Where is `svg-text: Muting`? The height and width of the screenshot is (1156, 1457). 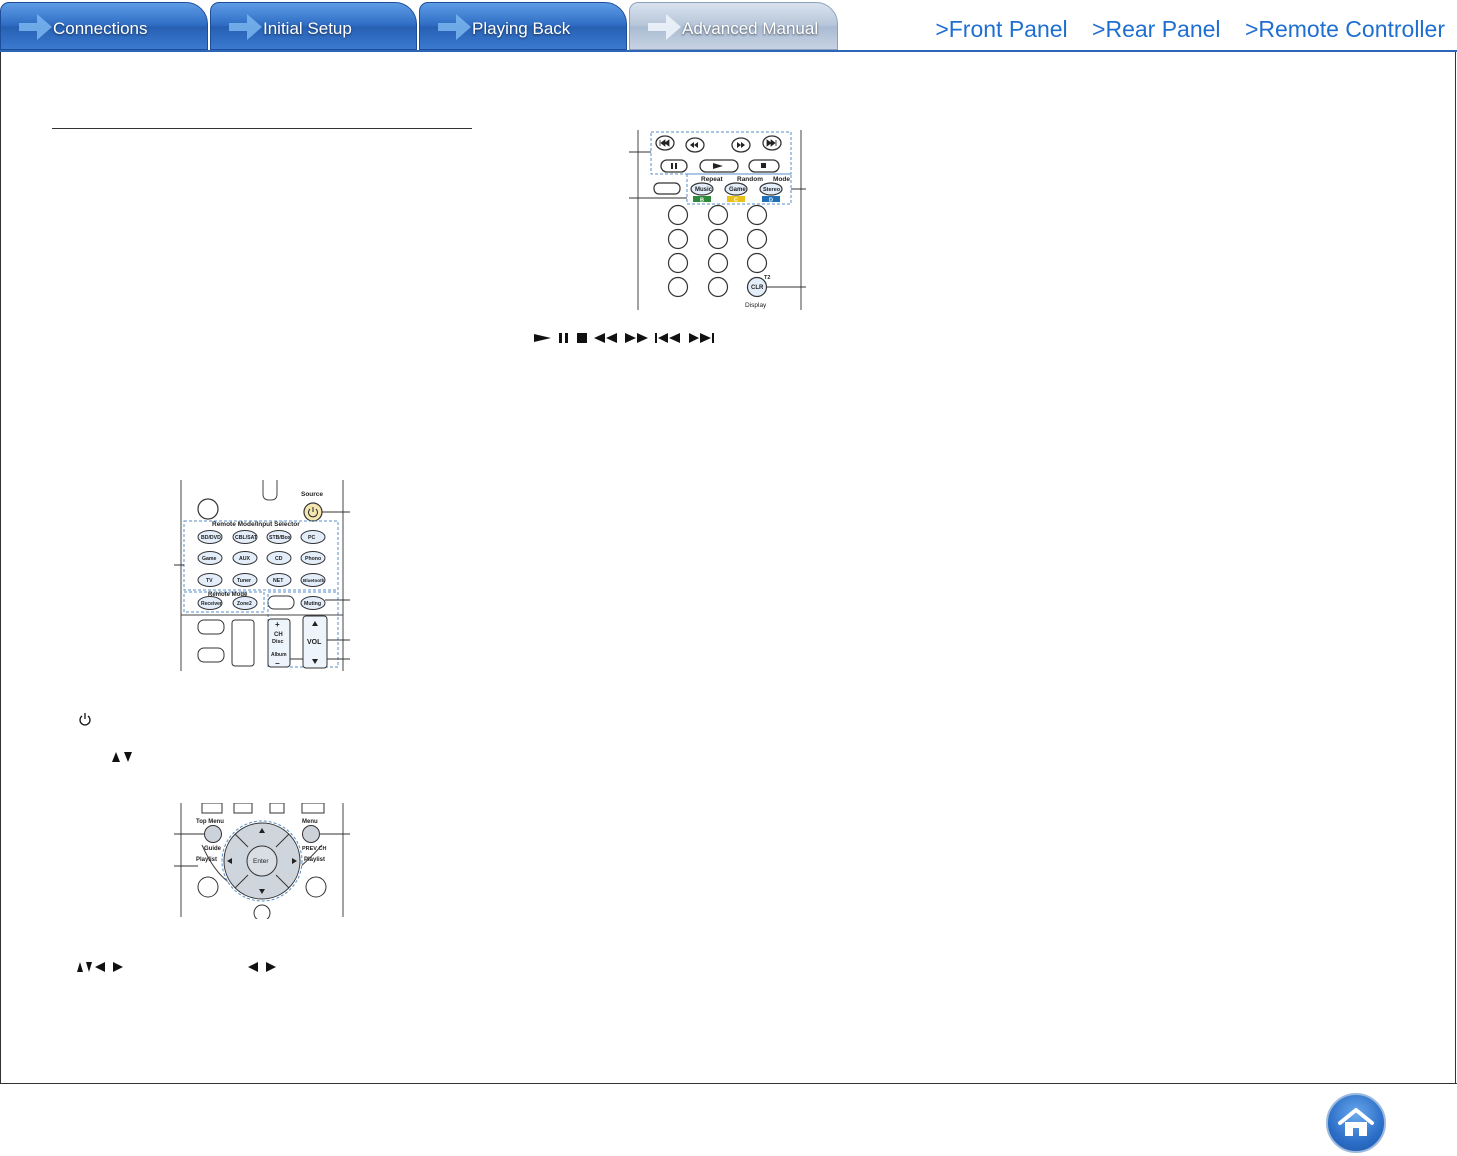
svg-text: Muting is located at coordinates (312, 604).